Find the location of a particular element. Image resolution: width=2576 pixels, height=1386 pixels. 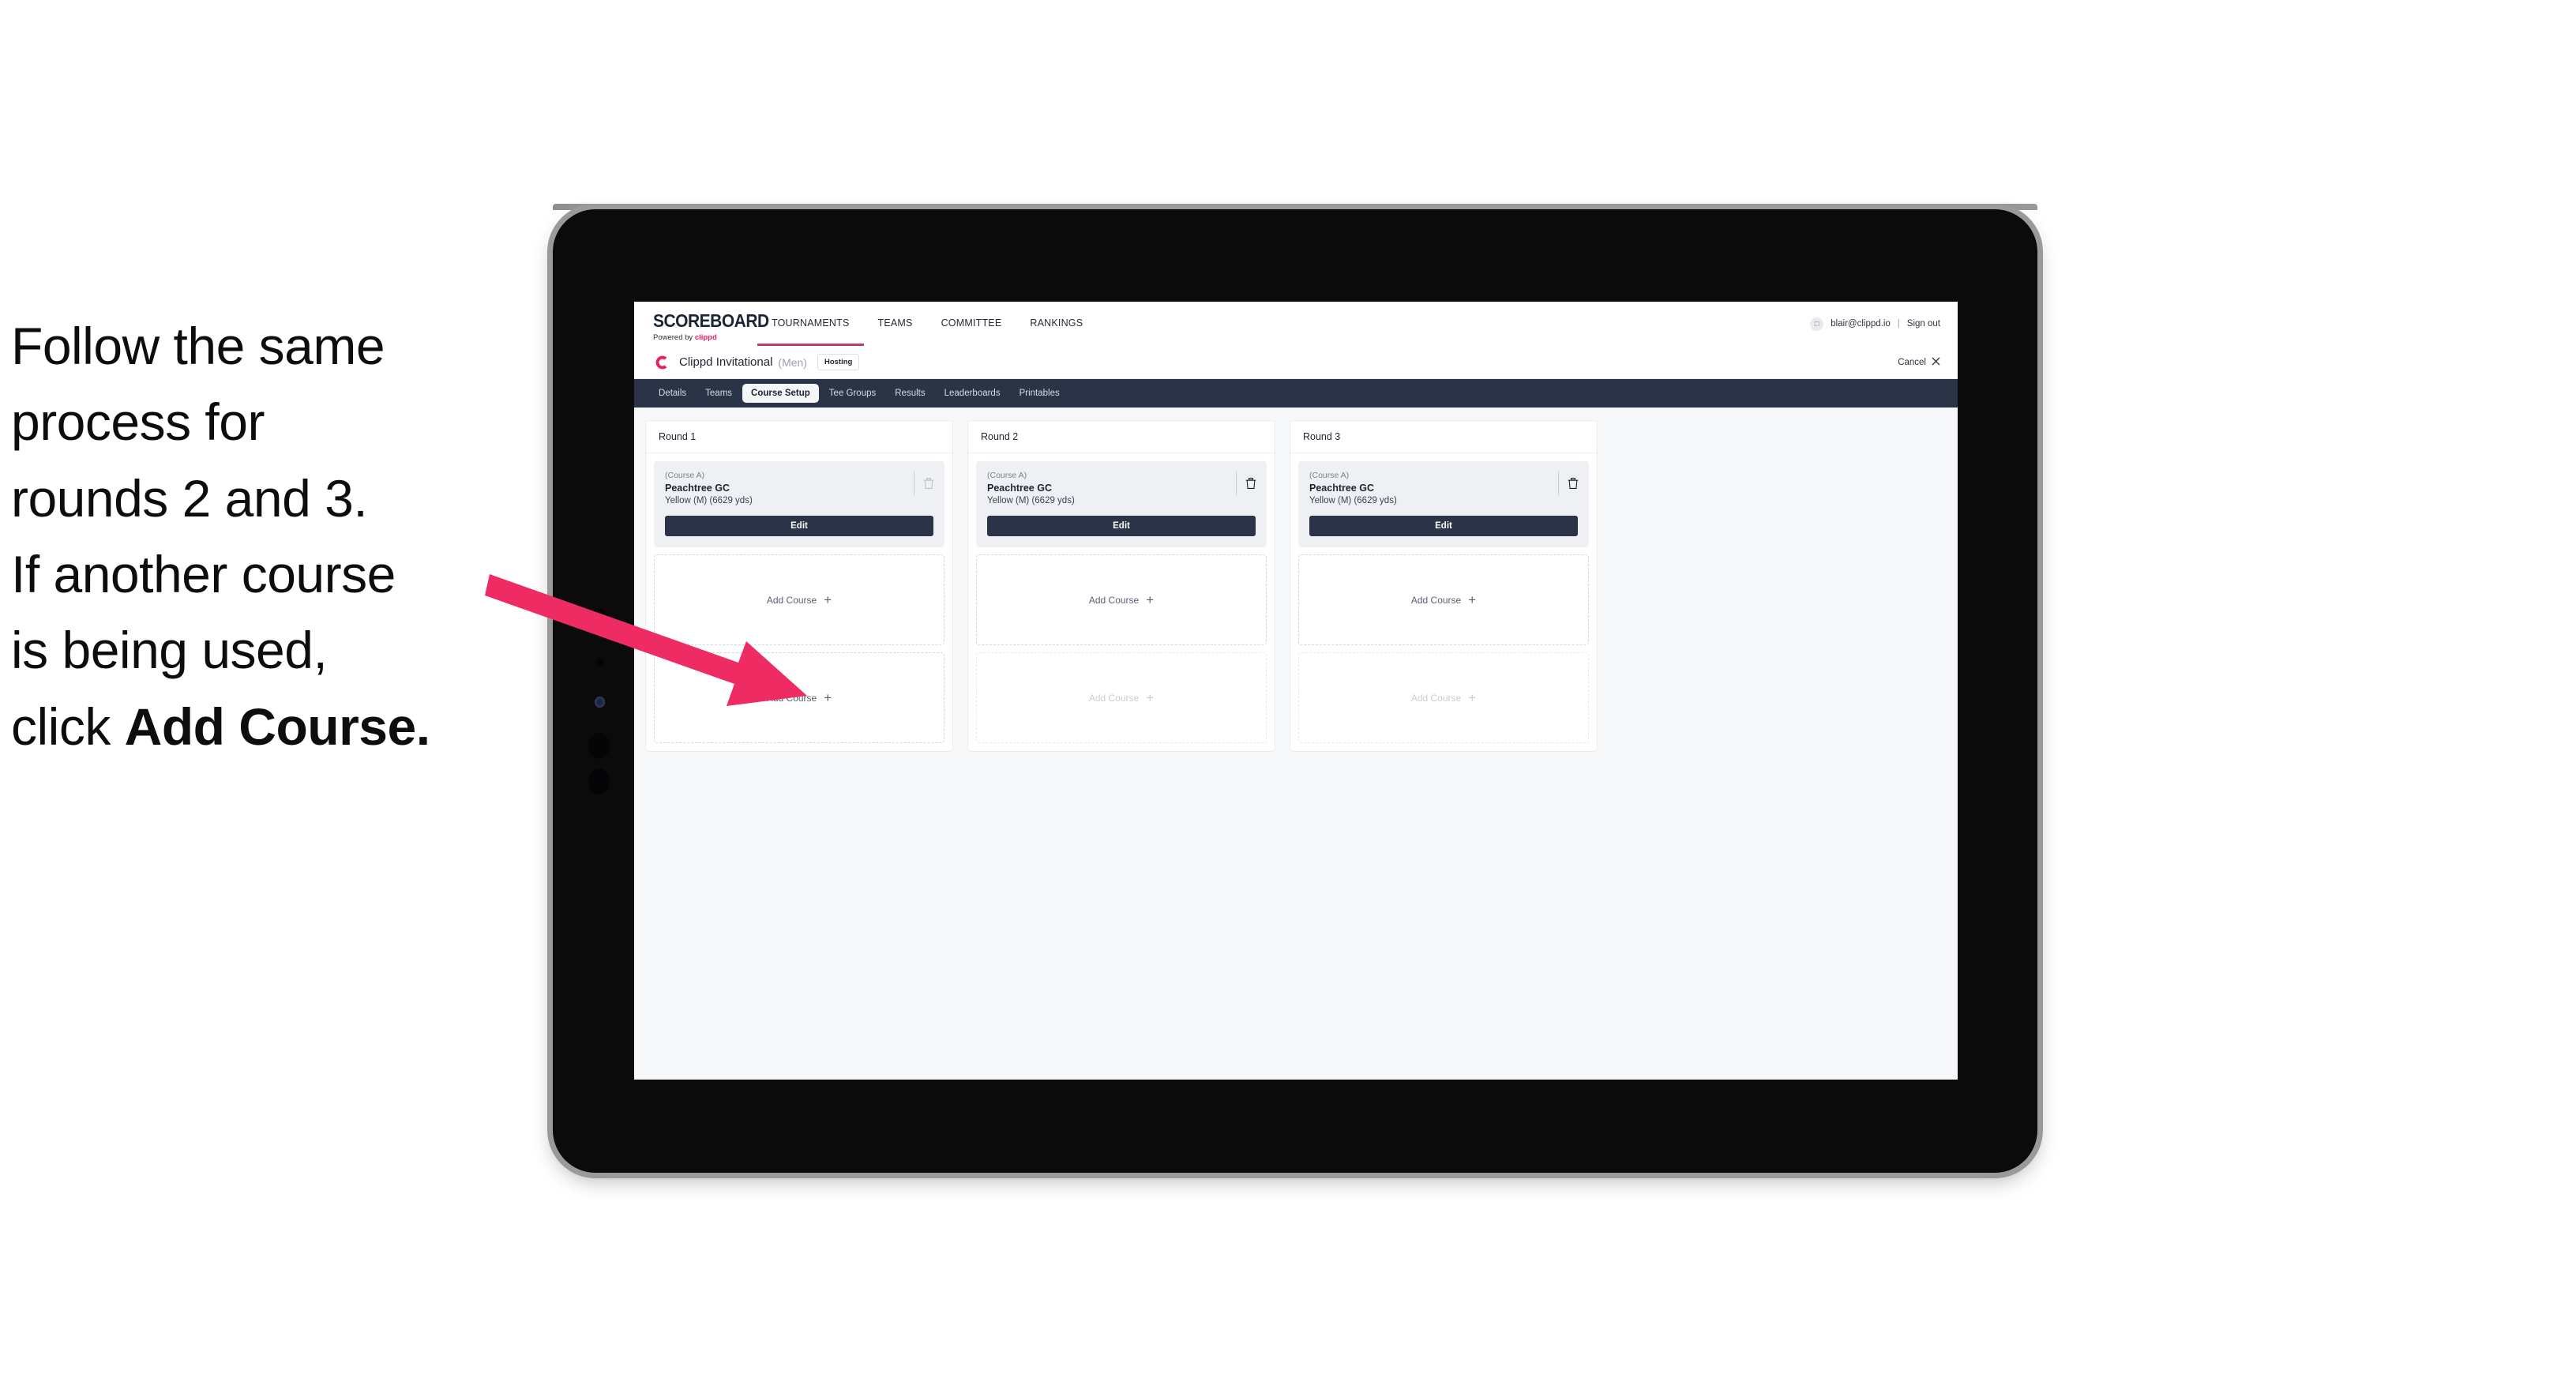

primary-nav: TOURNAMENTS TEAMS COMMITTEE RANKINGS is located at coordinates (927, 324).